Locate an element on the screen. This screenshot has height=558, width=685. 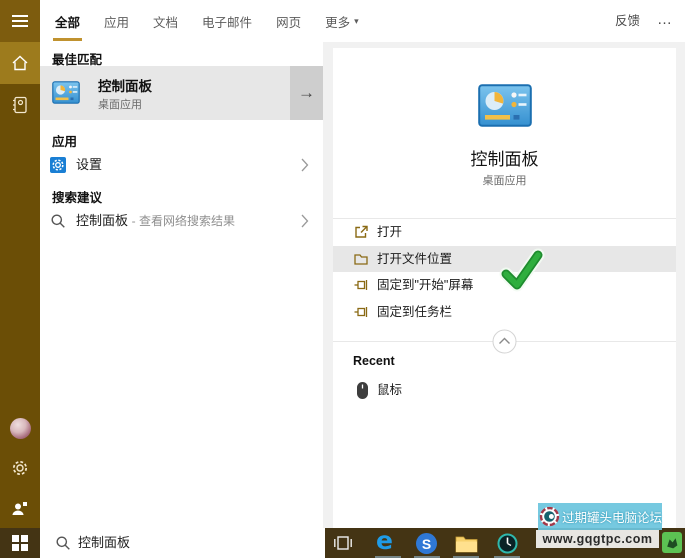
taskbar-search-box: 控制面板 is located at coordinates (182, 543).